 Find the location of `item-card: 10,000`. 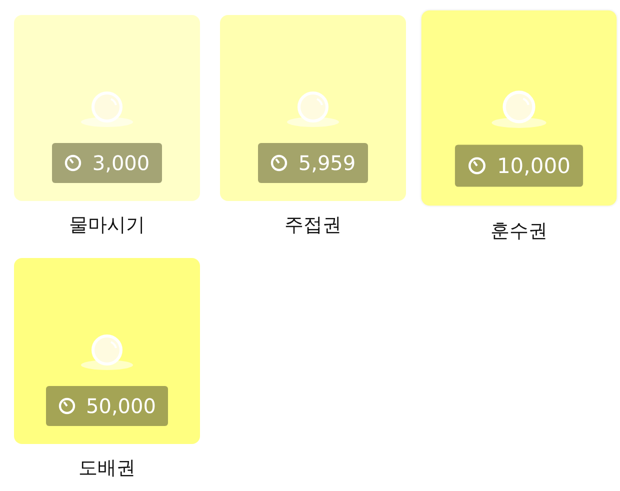

item-card: 10,000 is located at coordinates (519, 108).